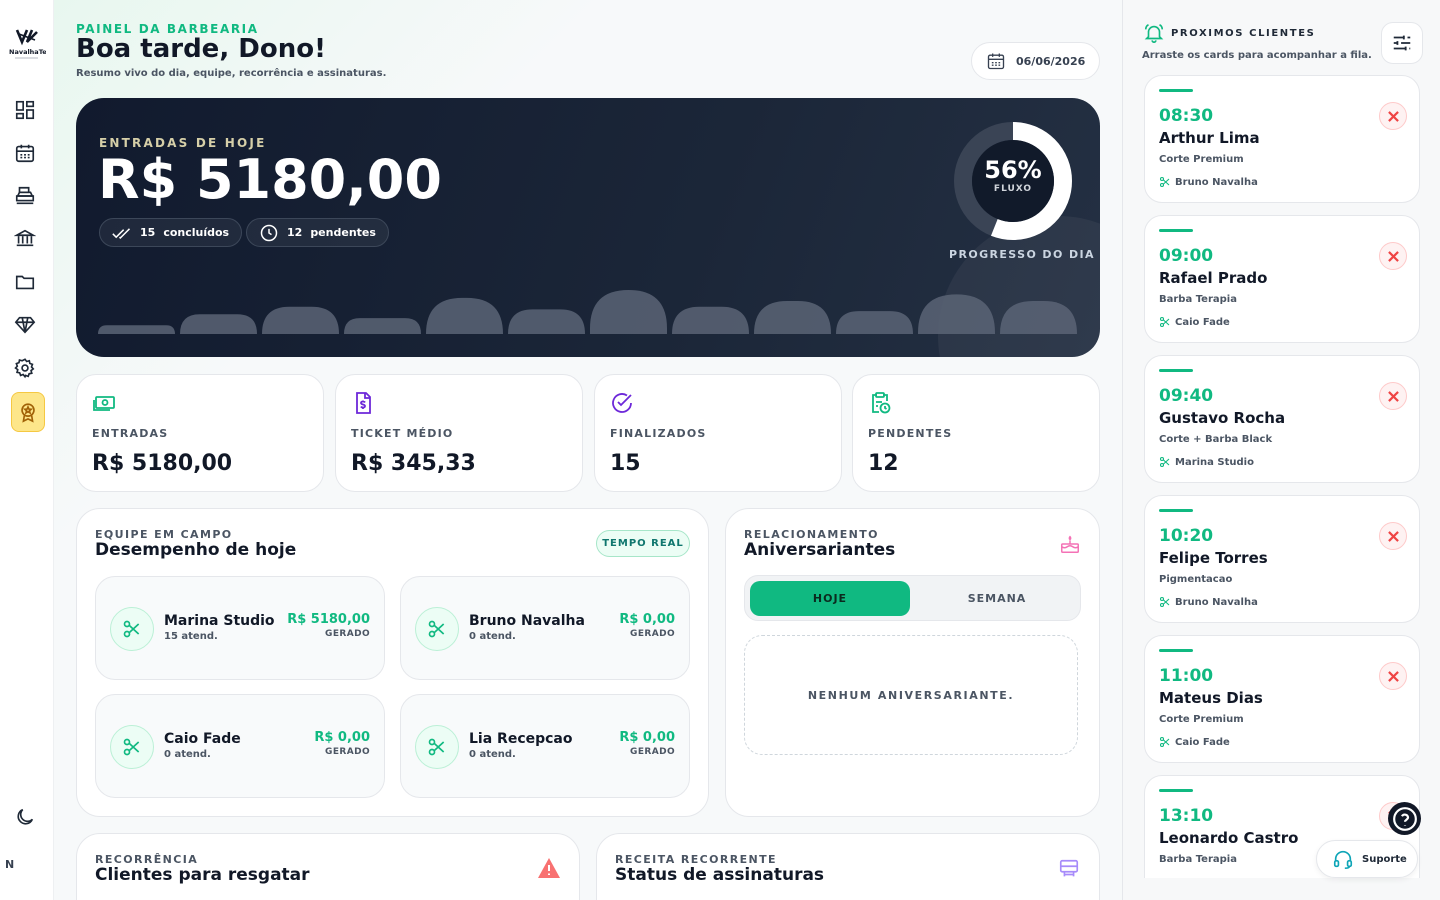 This screenshot has height=900, width=1440. Describe the element at coordinates (658, 433) in the screenshot. I see `stat-label: FINALIZADOS` at that location.